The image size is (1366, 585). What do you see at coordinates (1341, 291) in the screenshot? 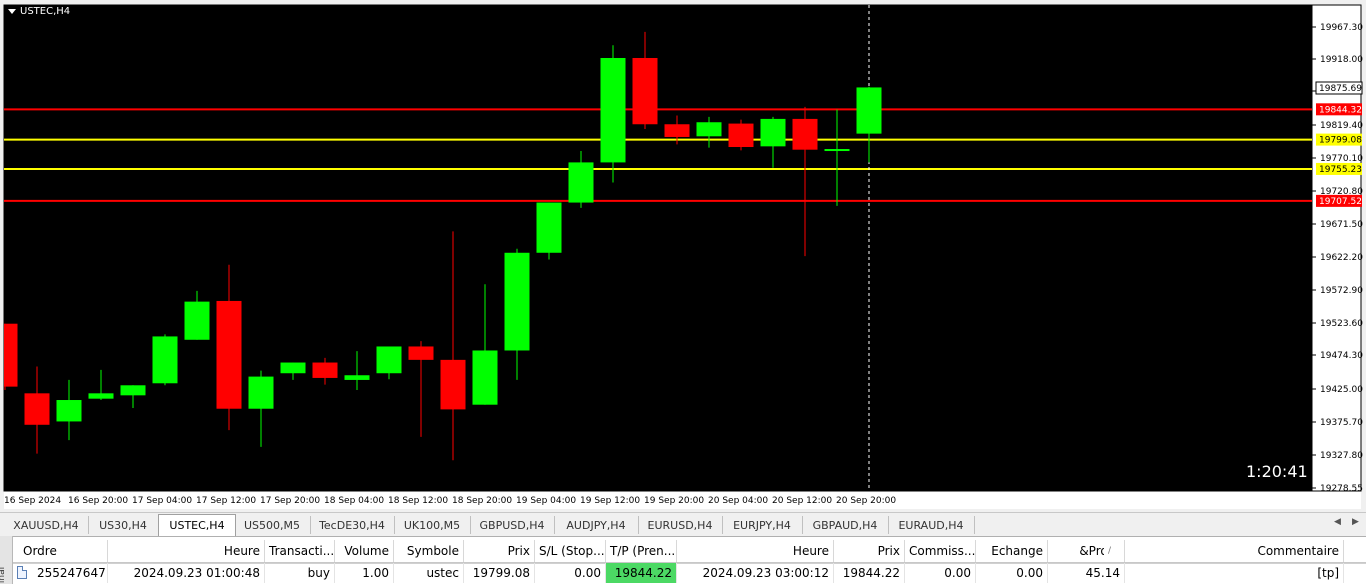
I see `price-axis-label: 19572.90` at bounding box center [1341, 291].